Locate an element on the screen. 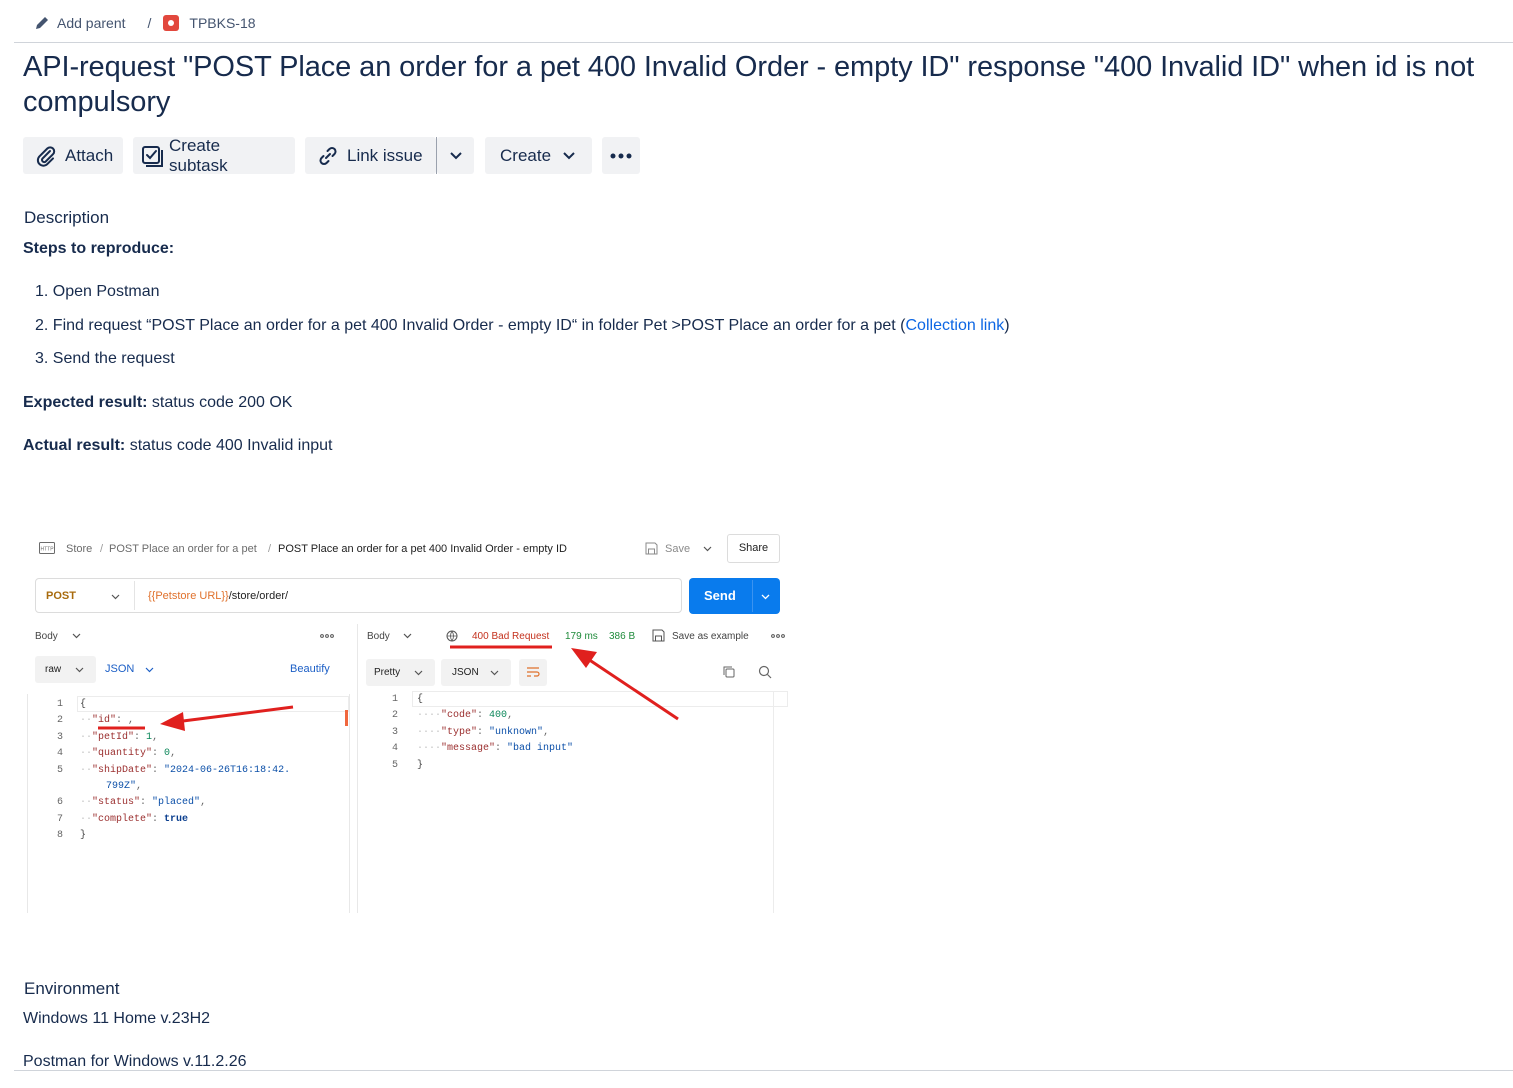 This screenshot has width=1513, height=1088. environment-app: Postman for Windows v.11.2.26 is located at coordinates (135, 1061).